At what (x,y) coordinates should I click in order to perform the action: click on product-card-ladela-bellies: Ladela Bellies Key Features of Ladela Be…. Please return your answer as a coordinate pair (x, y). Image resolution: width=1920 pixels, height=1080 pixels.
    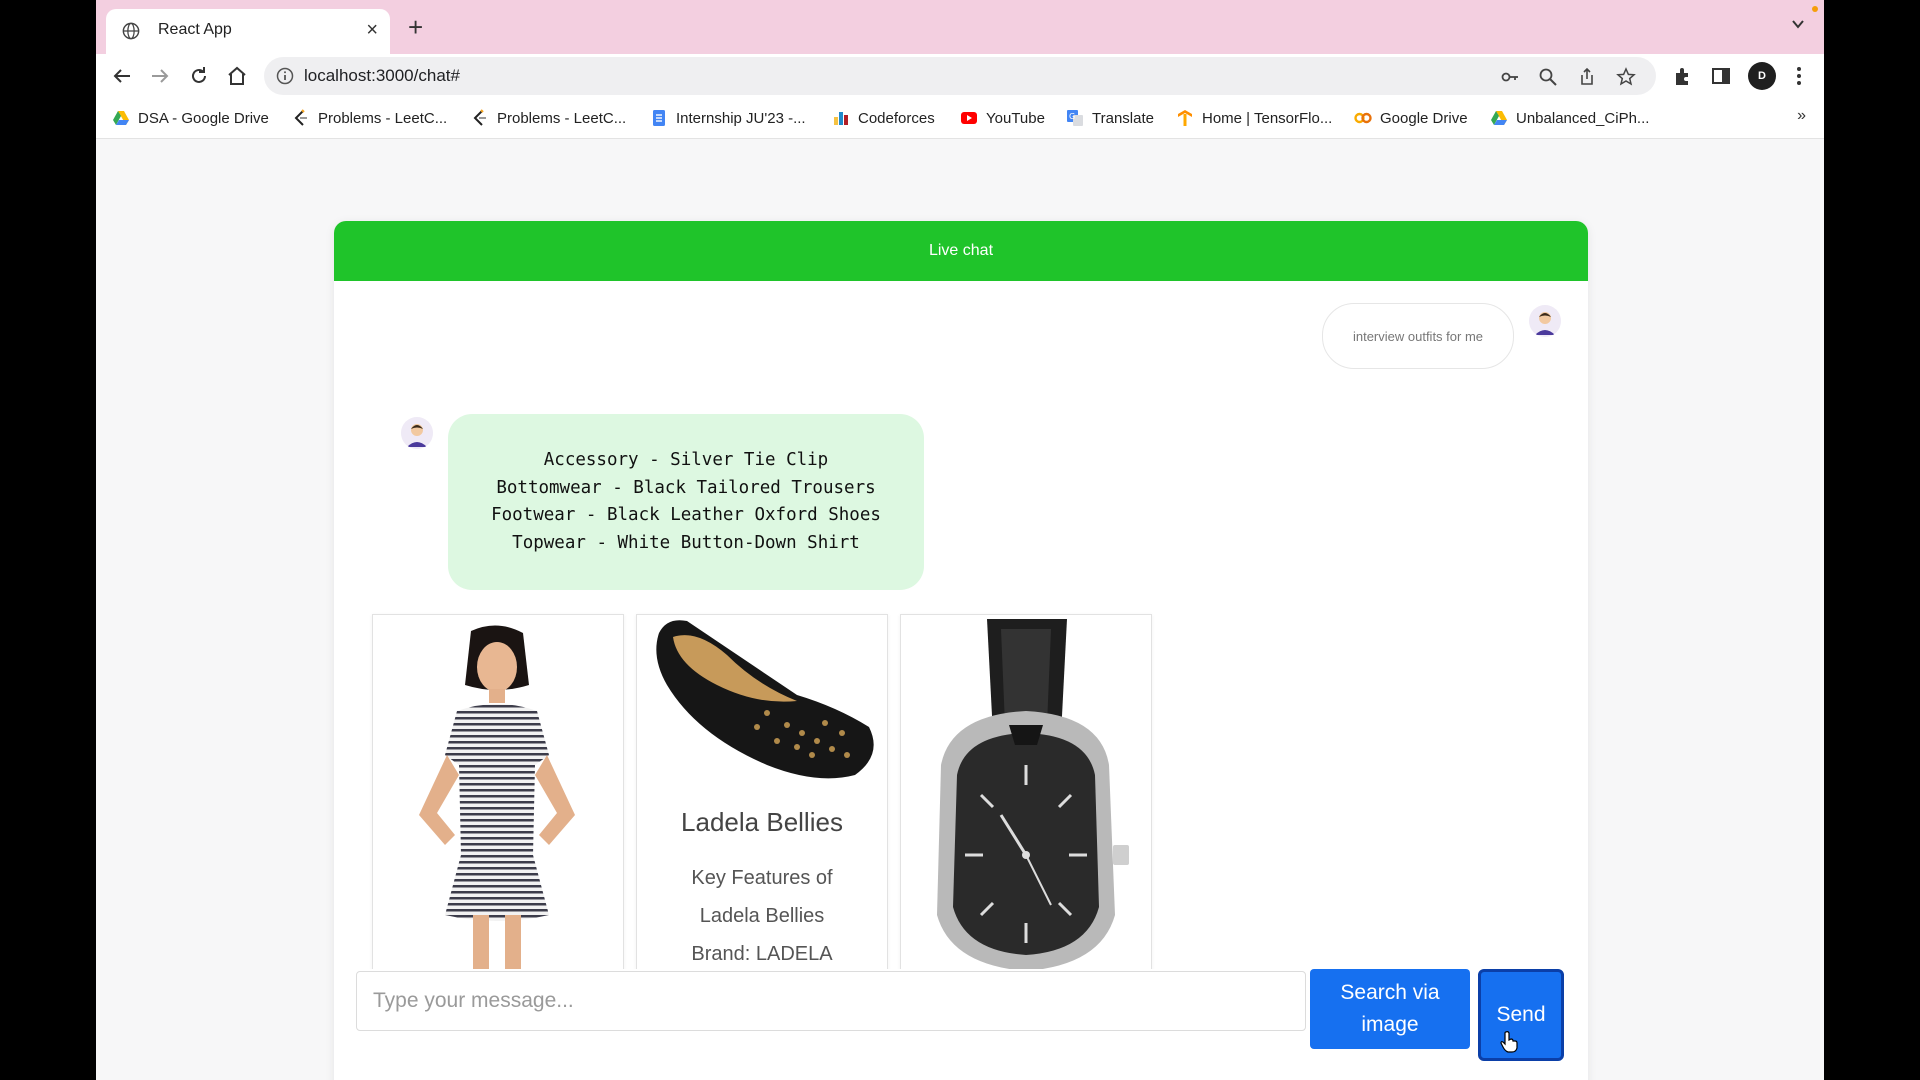
    Looking at the image, I should click on (762, 794).